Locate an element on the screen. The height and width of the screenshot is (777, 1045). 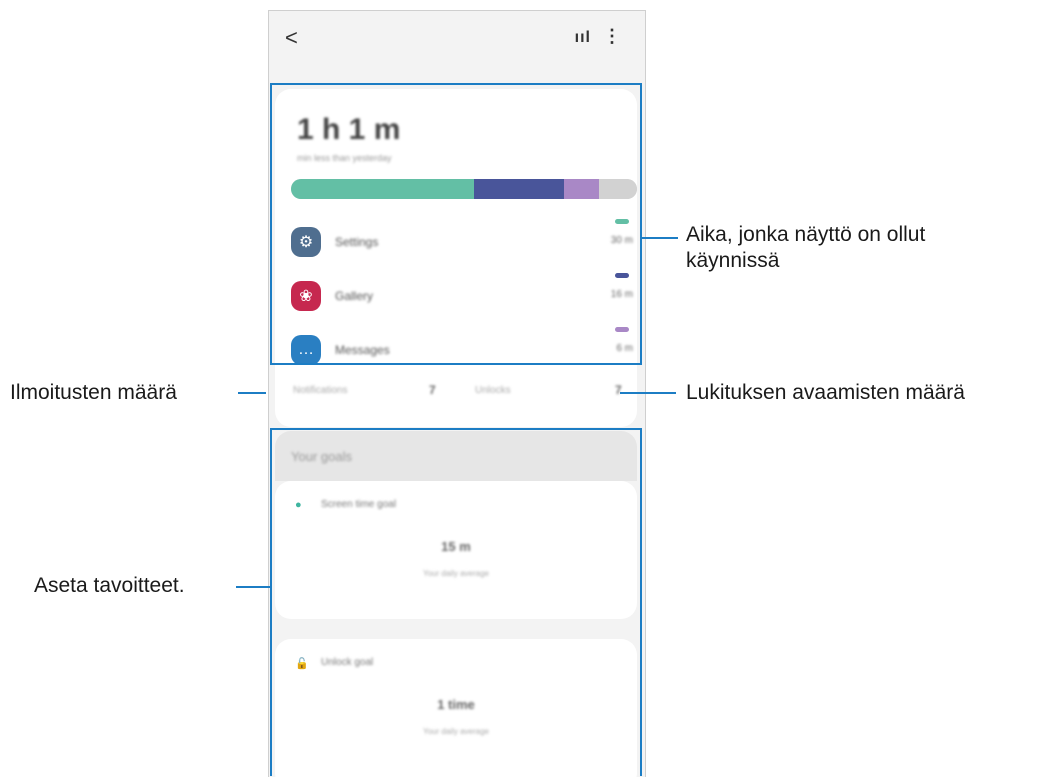
screen-time-callout-line is located at coordinates (660, 238).